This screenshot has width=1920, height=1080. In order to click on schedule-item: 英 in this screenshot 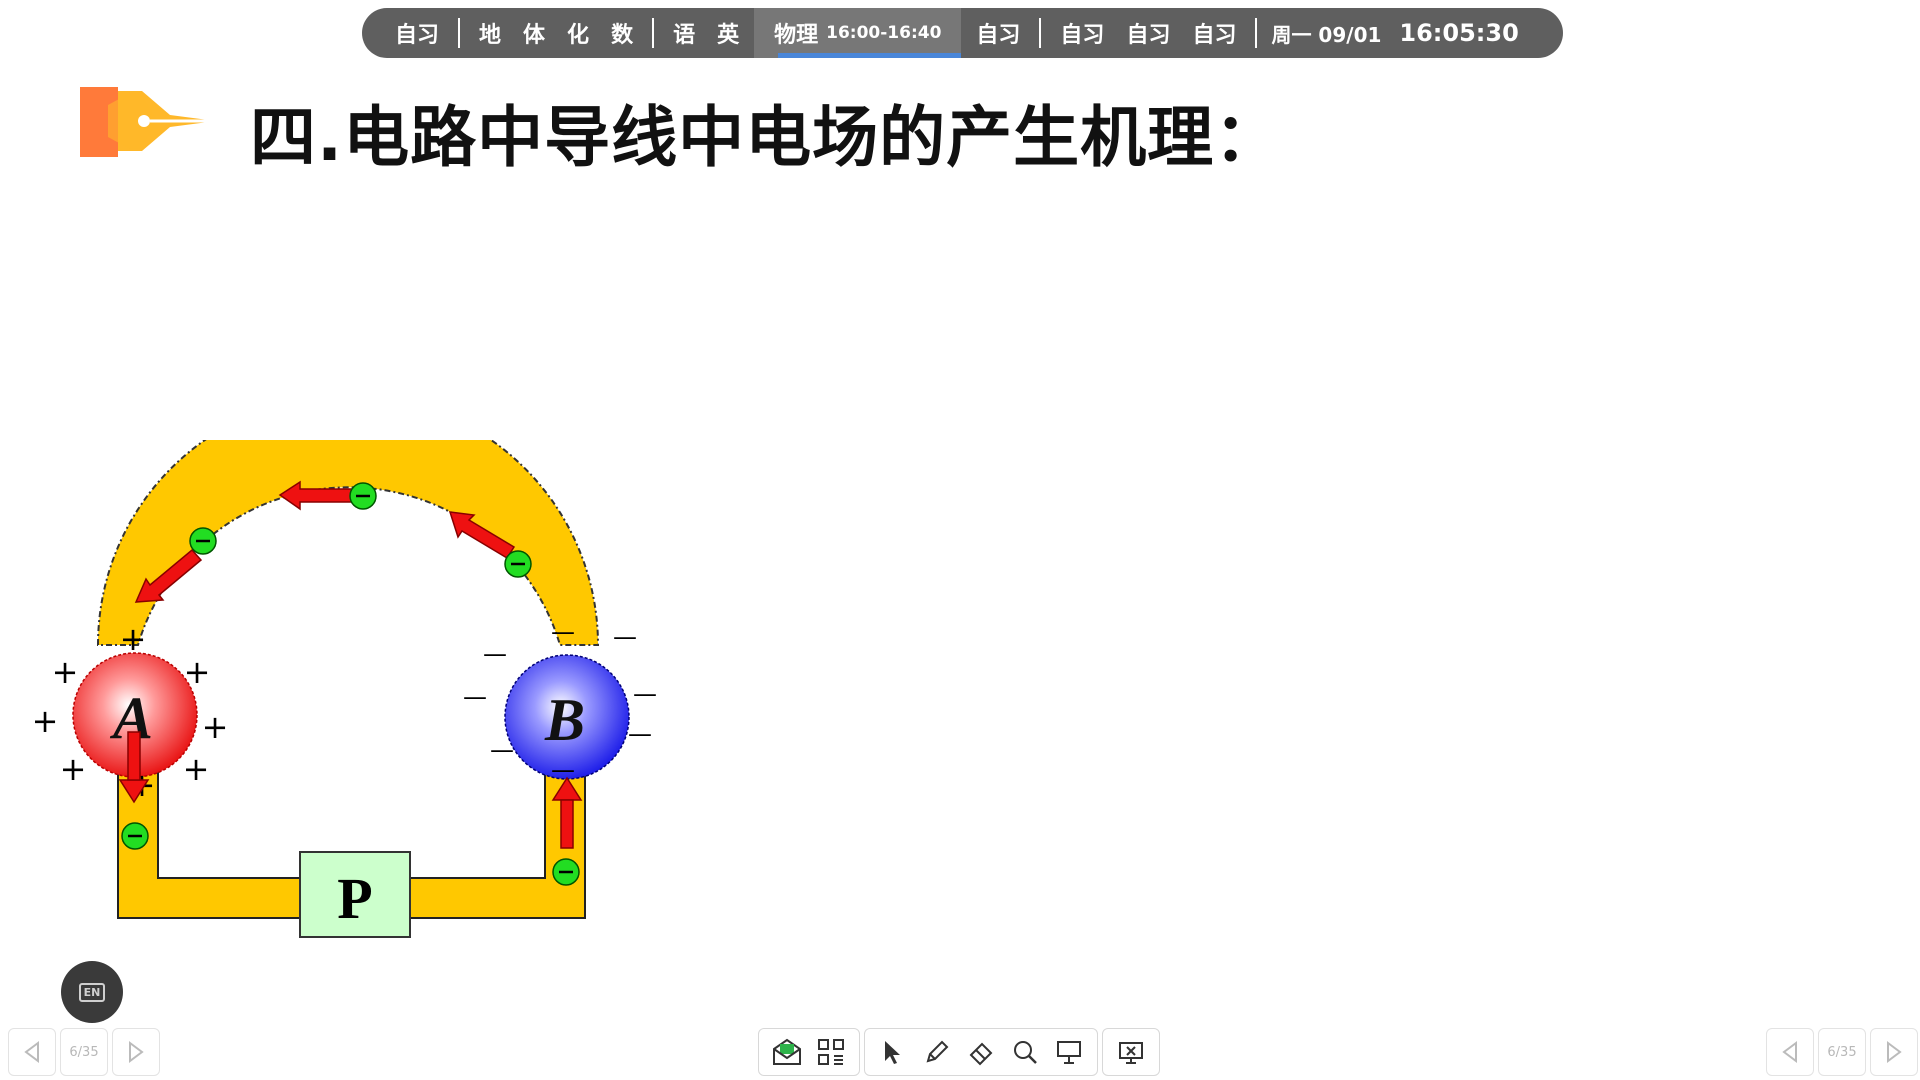, I will do `click(728, 35)`.